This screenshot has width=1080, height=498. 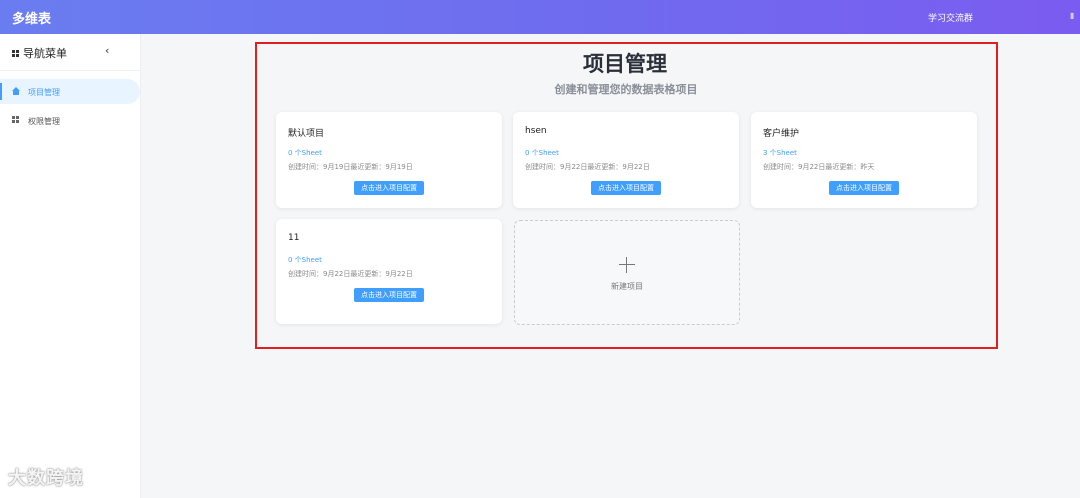 I want to click on nav-menu-title: 导航菜单, so click(x=45, y=53).